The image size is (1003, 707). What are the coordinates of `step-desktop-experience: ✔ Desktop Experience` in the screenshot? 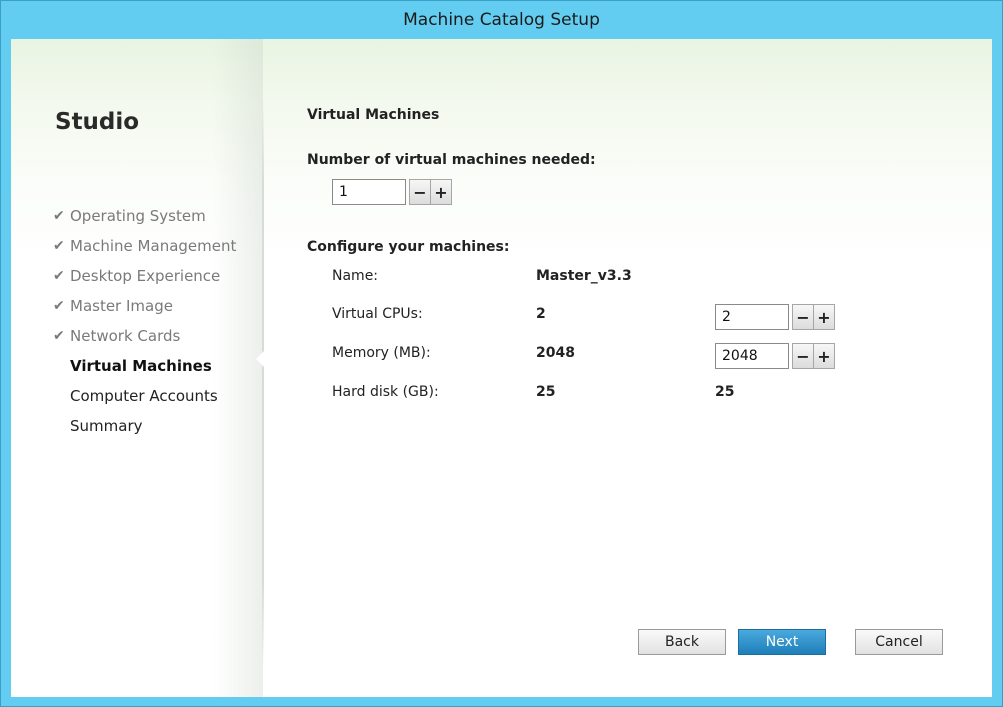 It's located at (144, 276).